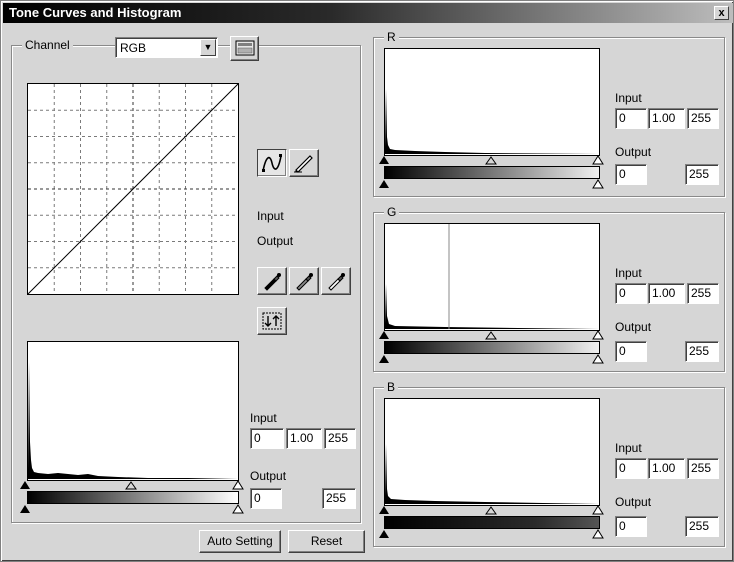 The width and height of the screenshot is (734, 562). What do you see at coordinates (598, 510) in the screenshot?
I see `blue-white-input-handle` at bounding box center [598, 510].